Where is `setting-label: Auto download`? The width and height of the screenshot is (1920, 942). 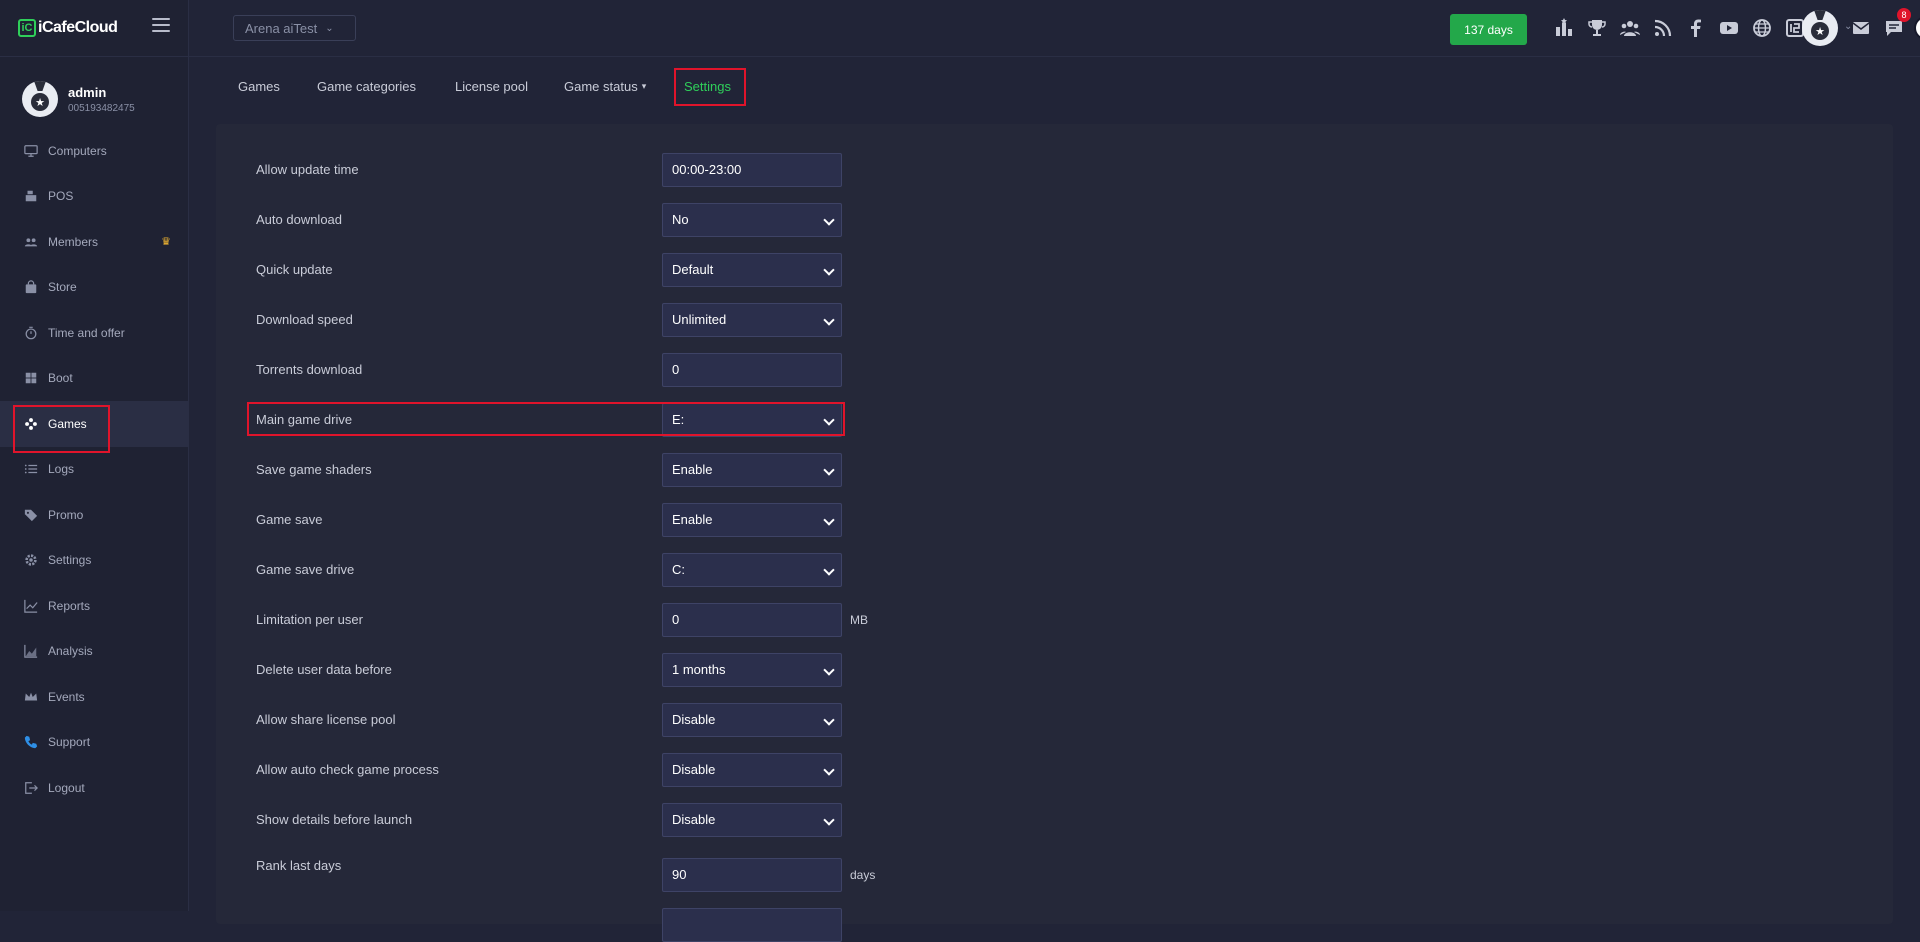
setting-label: Auto download is located at coordinates (299, 219).